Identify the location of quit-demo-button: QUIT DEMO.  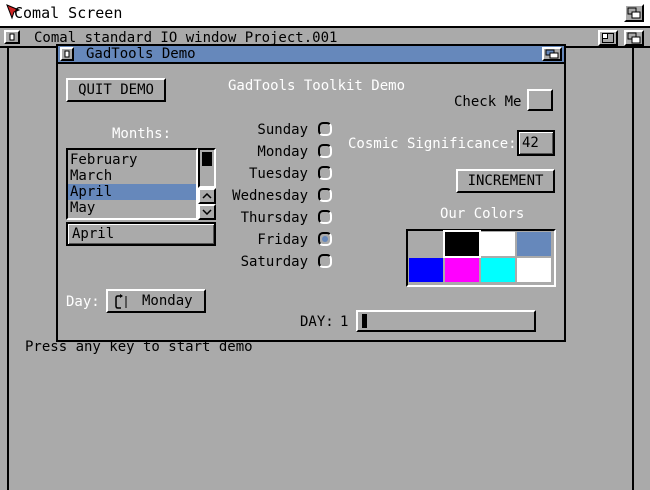
(116, 90).